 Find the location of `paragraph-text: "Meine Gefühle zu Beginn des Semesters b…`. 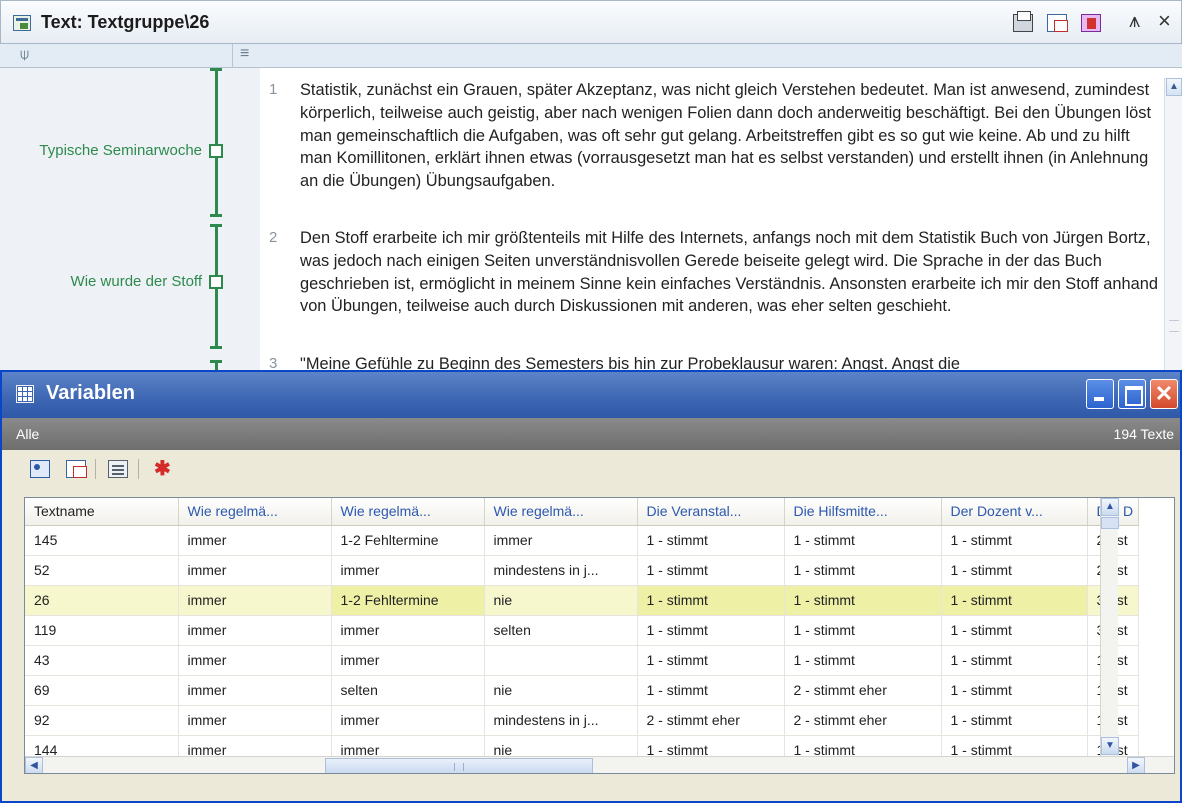

paragraph-text: "Meine Gefühle zu Beginn des Semesters b… is located at coordinates (732, 361).